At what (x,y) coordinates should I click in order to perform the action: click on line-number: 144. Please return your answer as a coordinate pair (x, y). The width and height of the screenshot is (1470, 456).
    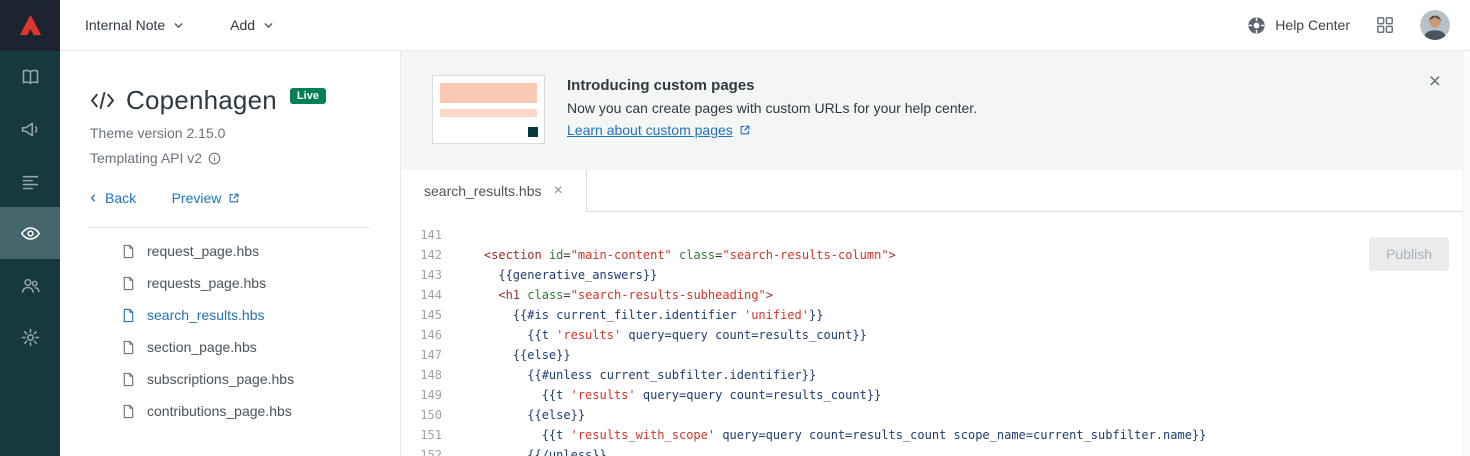
    Looking at the image, I should click on (431, 295).